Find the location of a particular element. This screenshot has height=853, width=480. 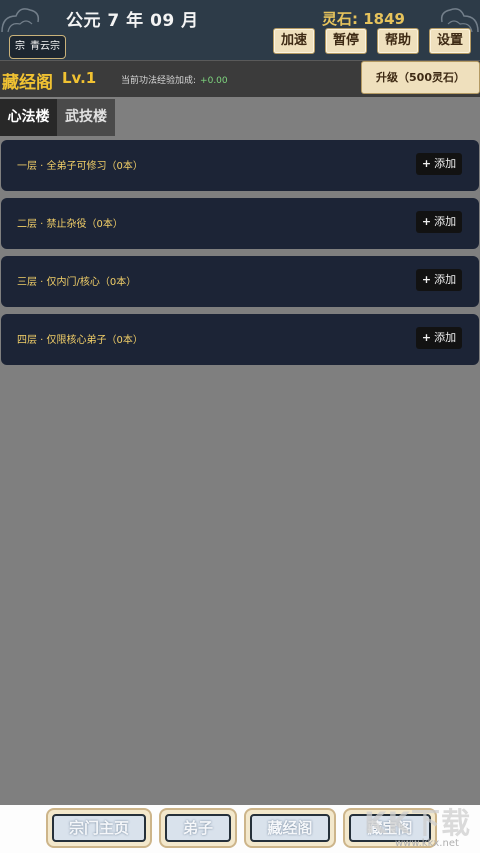

tab-mind-art: 心法楼 is located at coordinates (28, 117).